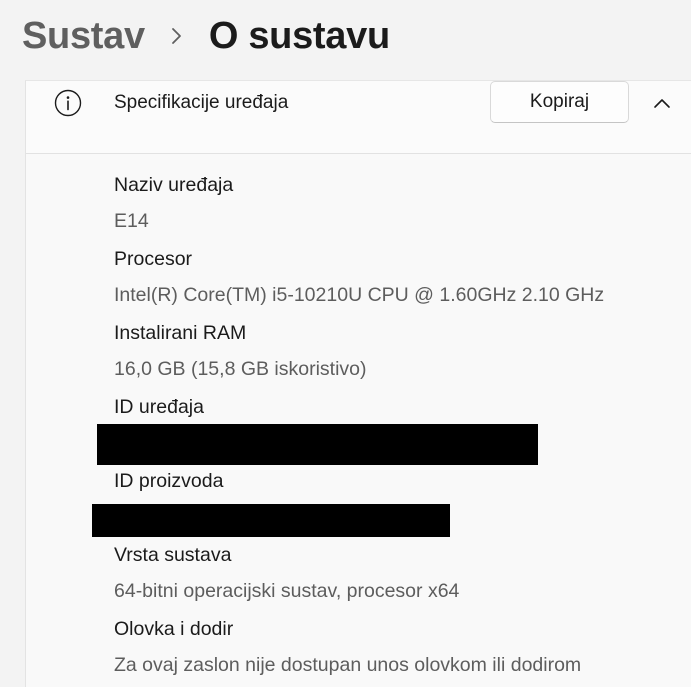 This screenshot has height=687, width=691. Describe the element at coordinates (174, 629) in the screenshot. I see `spec-label-pen-and-touch: Olovka i dodir` at that location.